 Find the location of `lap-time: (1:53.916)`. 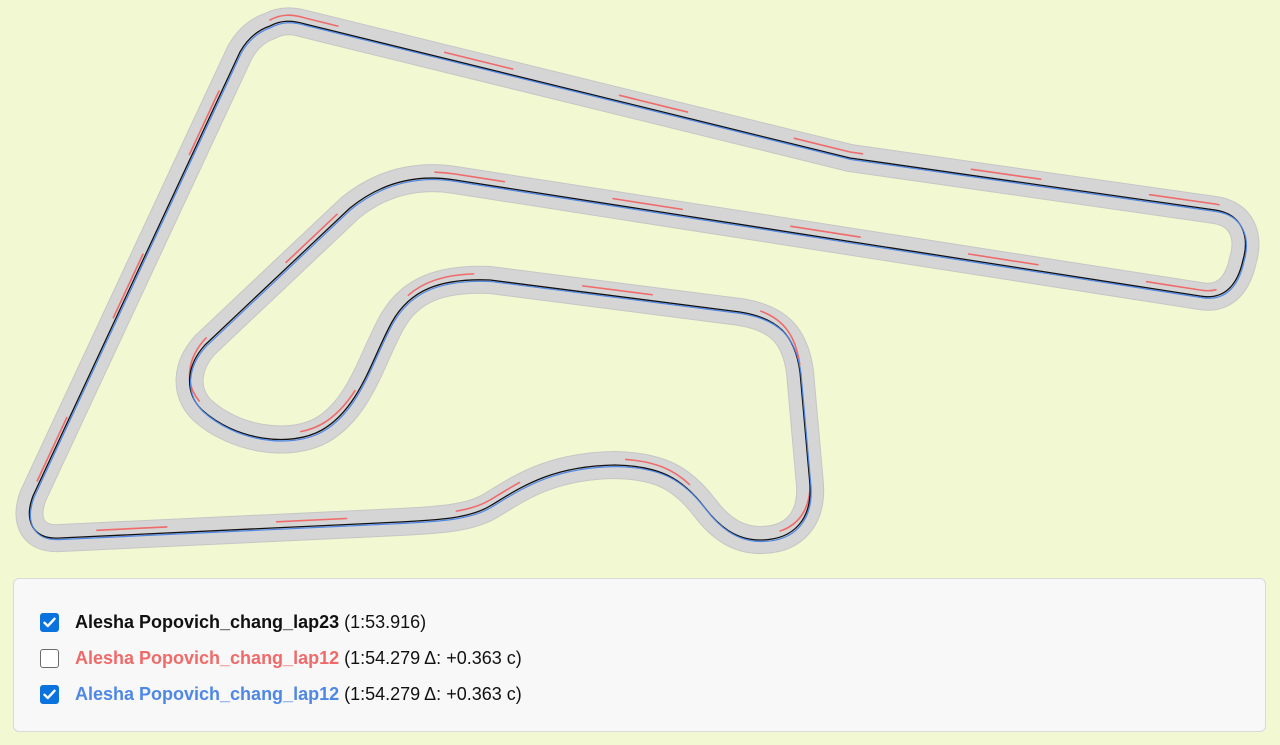

lap-time: (1:53.916) is located at coordinates (385, 621).